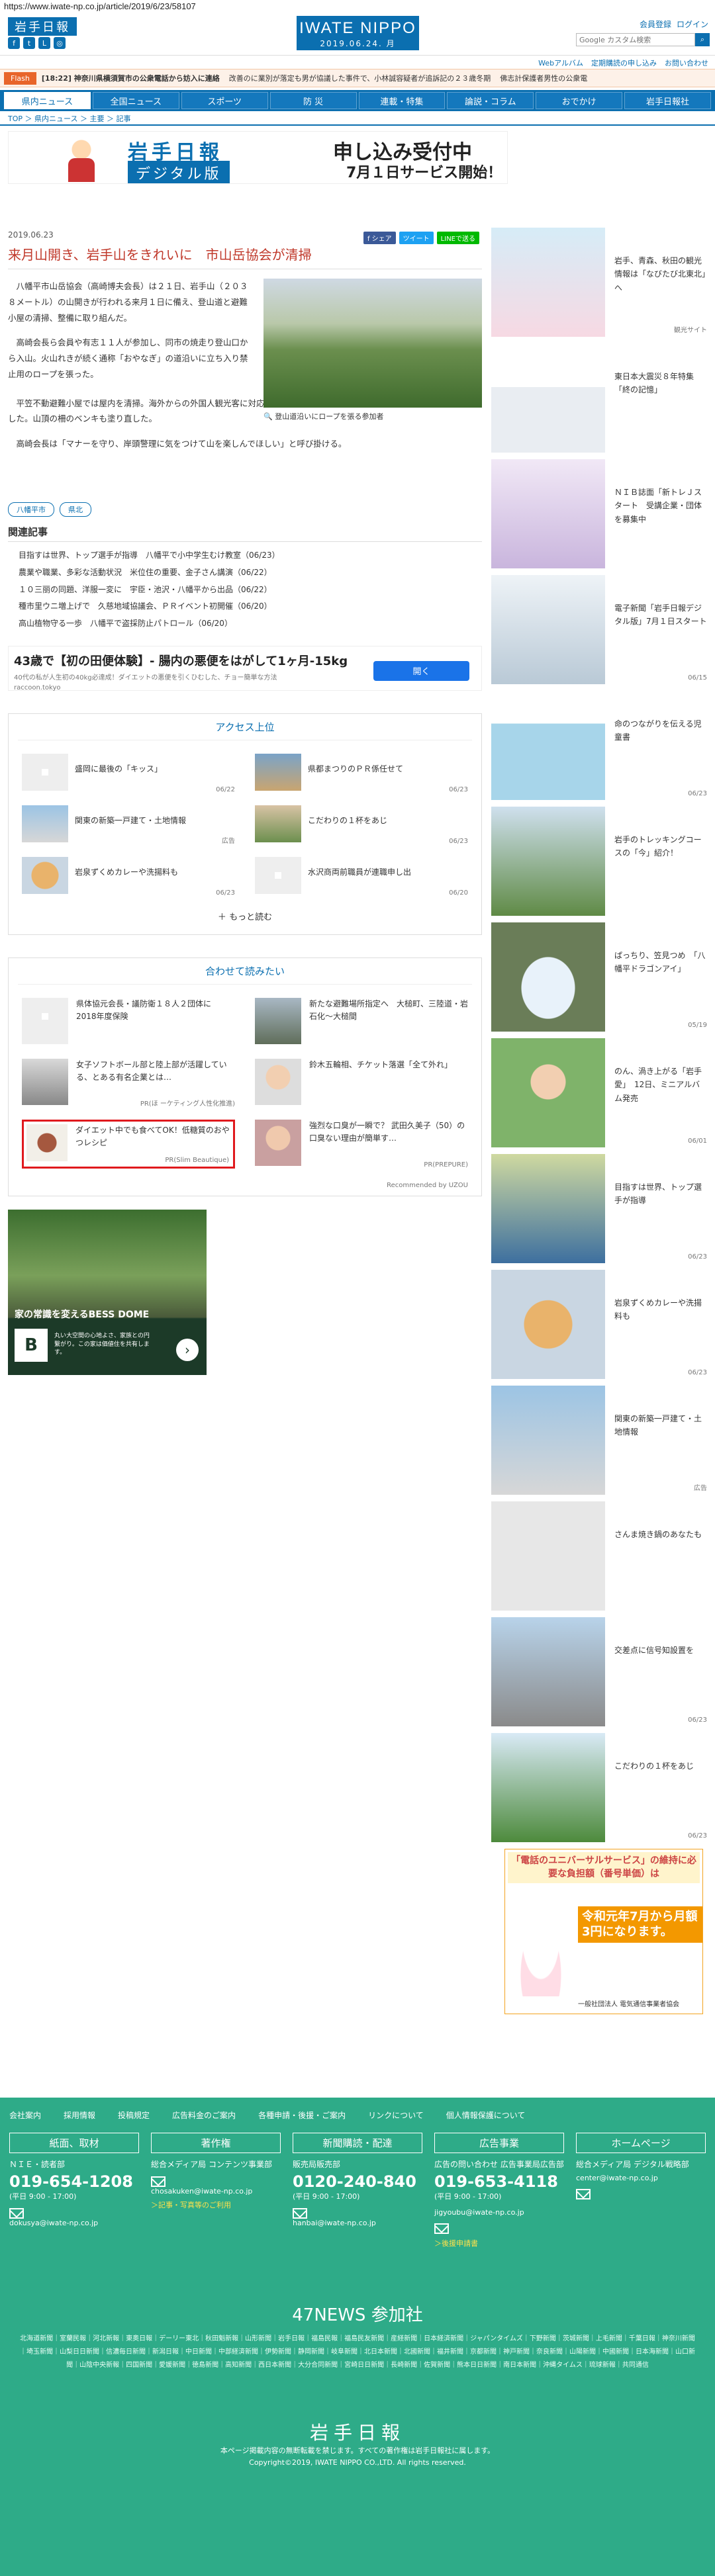 Image resolution: width=715 pixels, height=2576 pixels. I want to click on nav-tab: 連載・特集, so click(402, 100).